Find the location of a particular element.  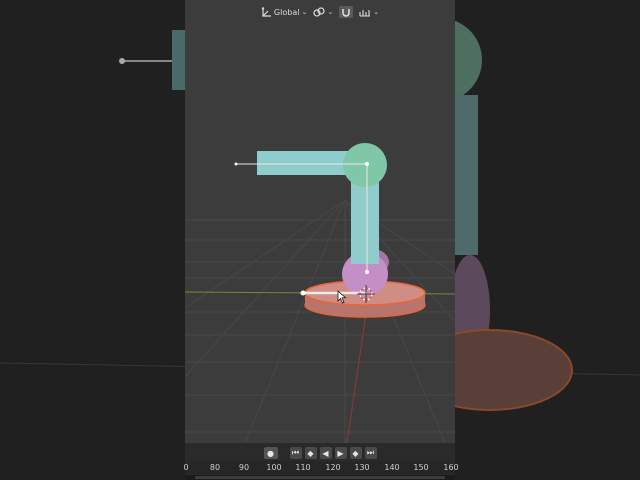

pivot-link-icon is located at coordinates (319, 12).